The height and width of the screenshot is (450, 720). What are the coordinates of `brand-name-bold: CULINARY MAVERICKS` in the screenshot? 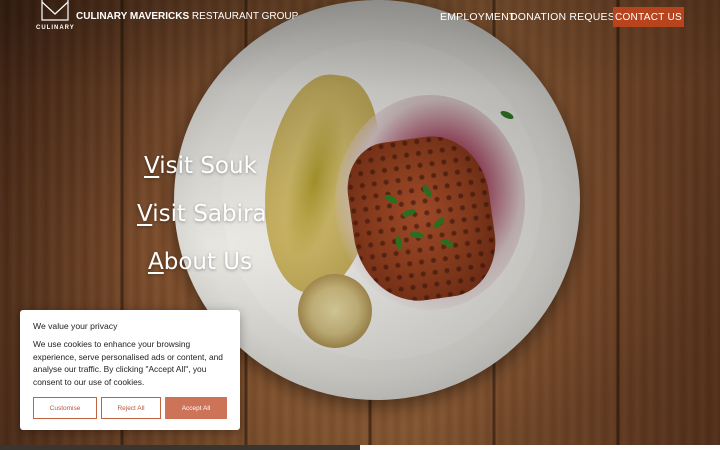 It's located at (133, 16).